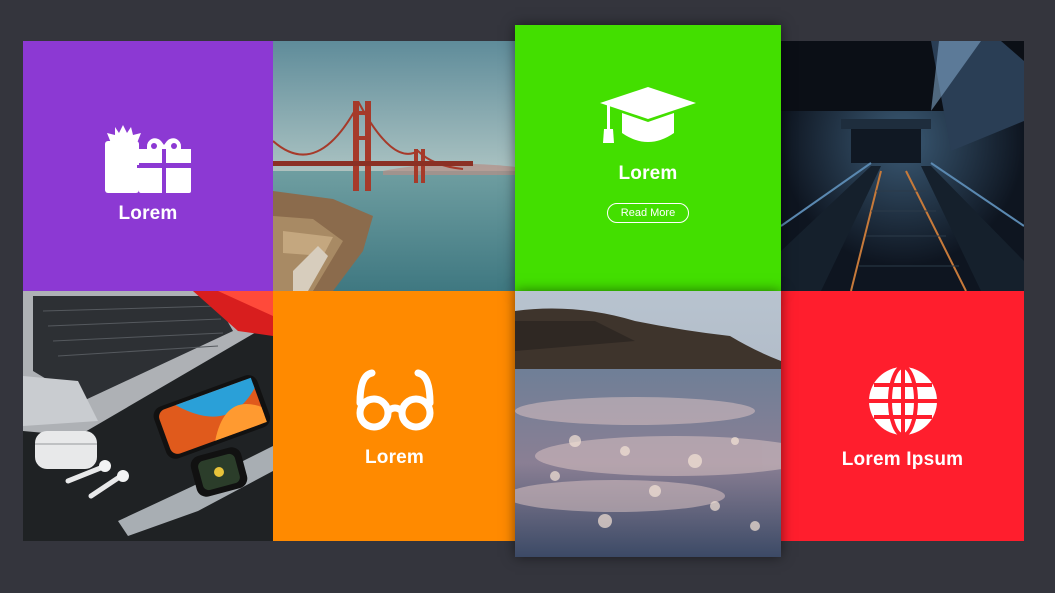  Describe the element at coordinates (148, 416) in the screenshot. I see `laptop-phone-watch-photo` at that location.